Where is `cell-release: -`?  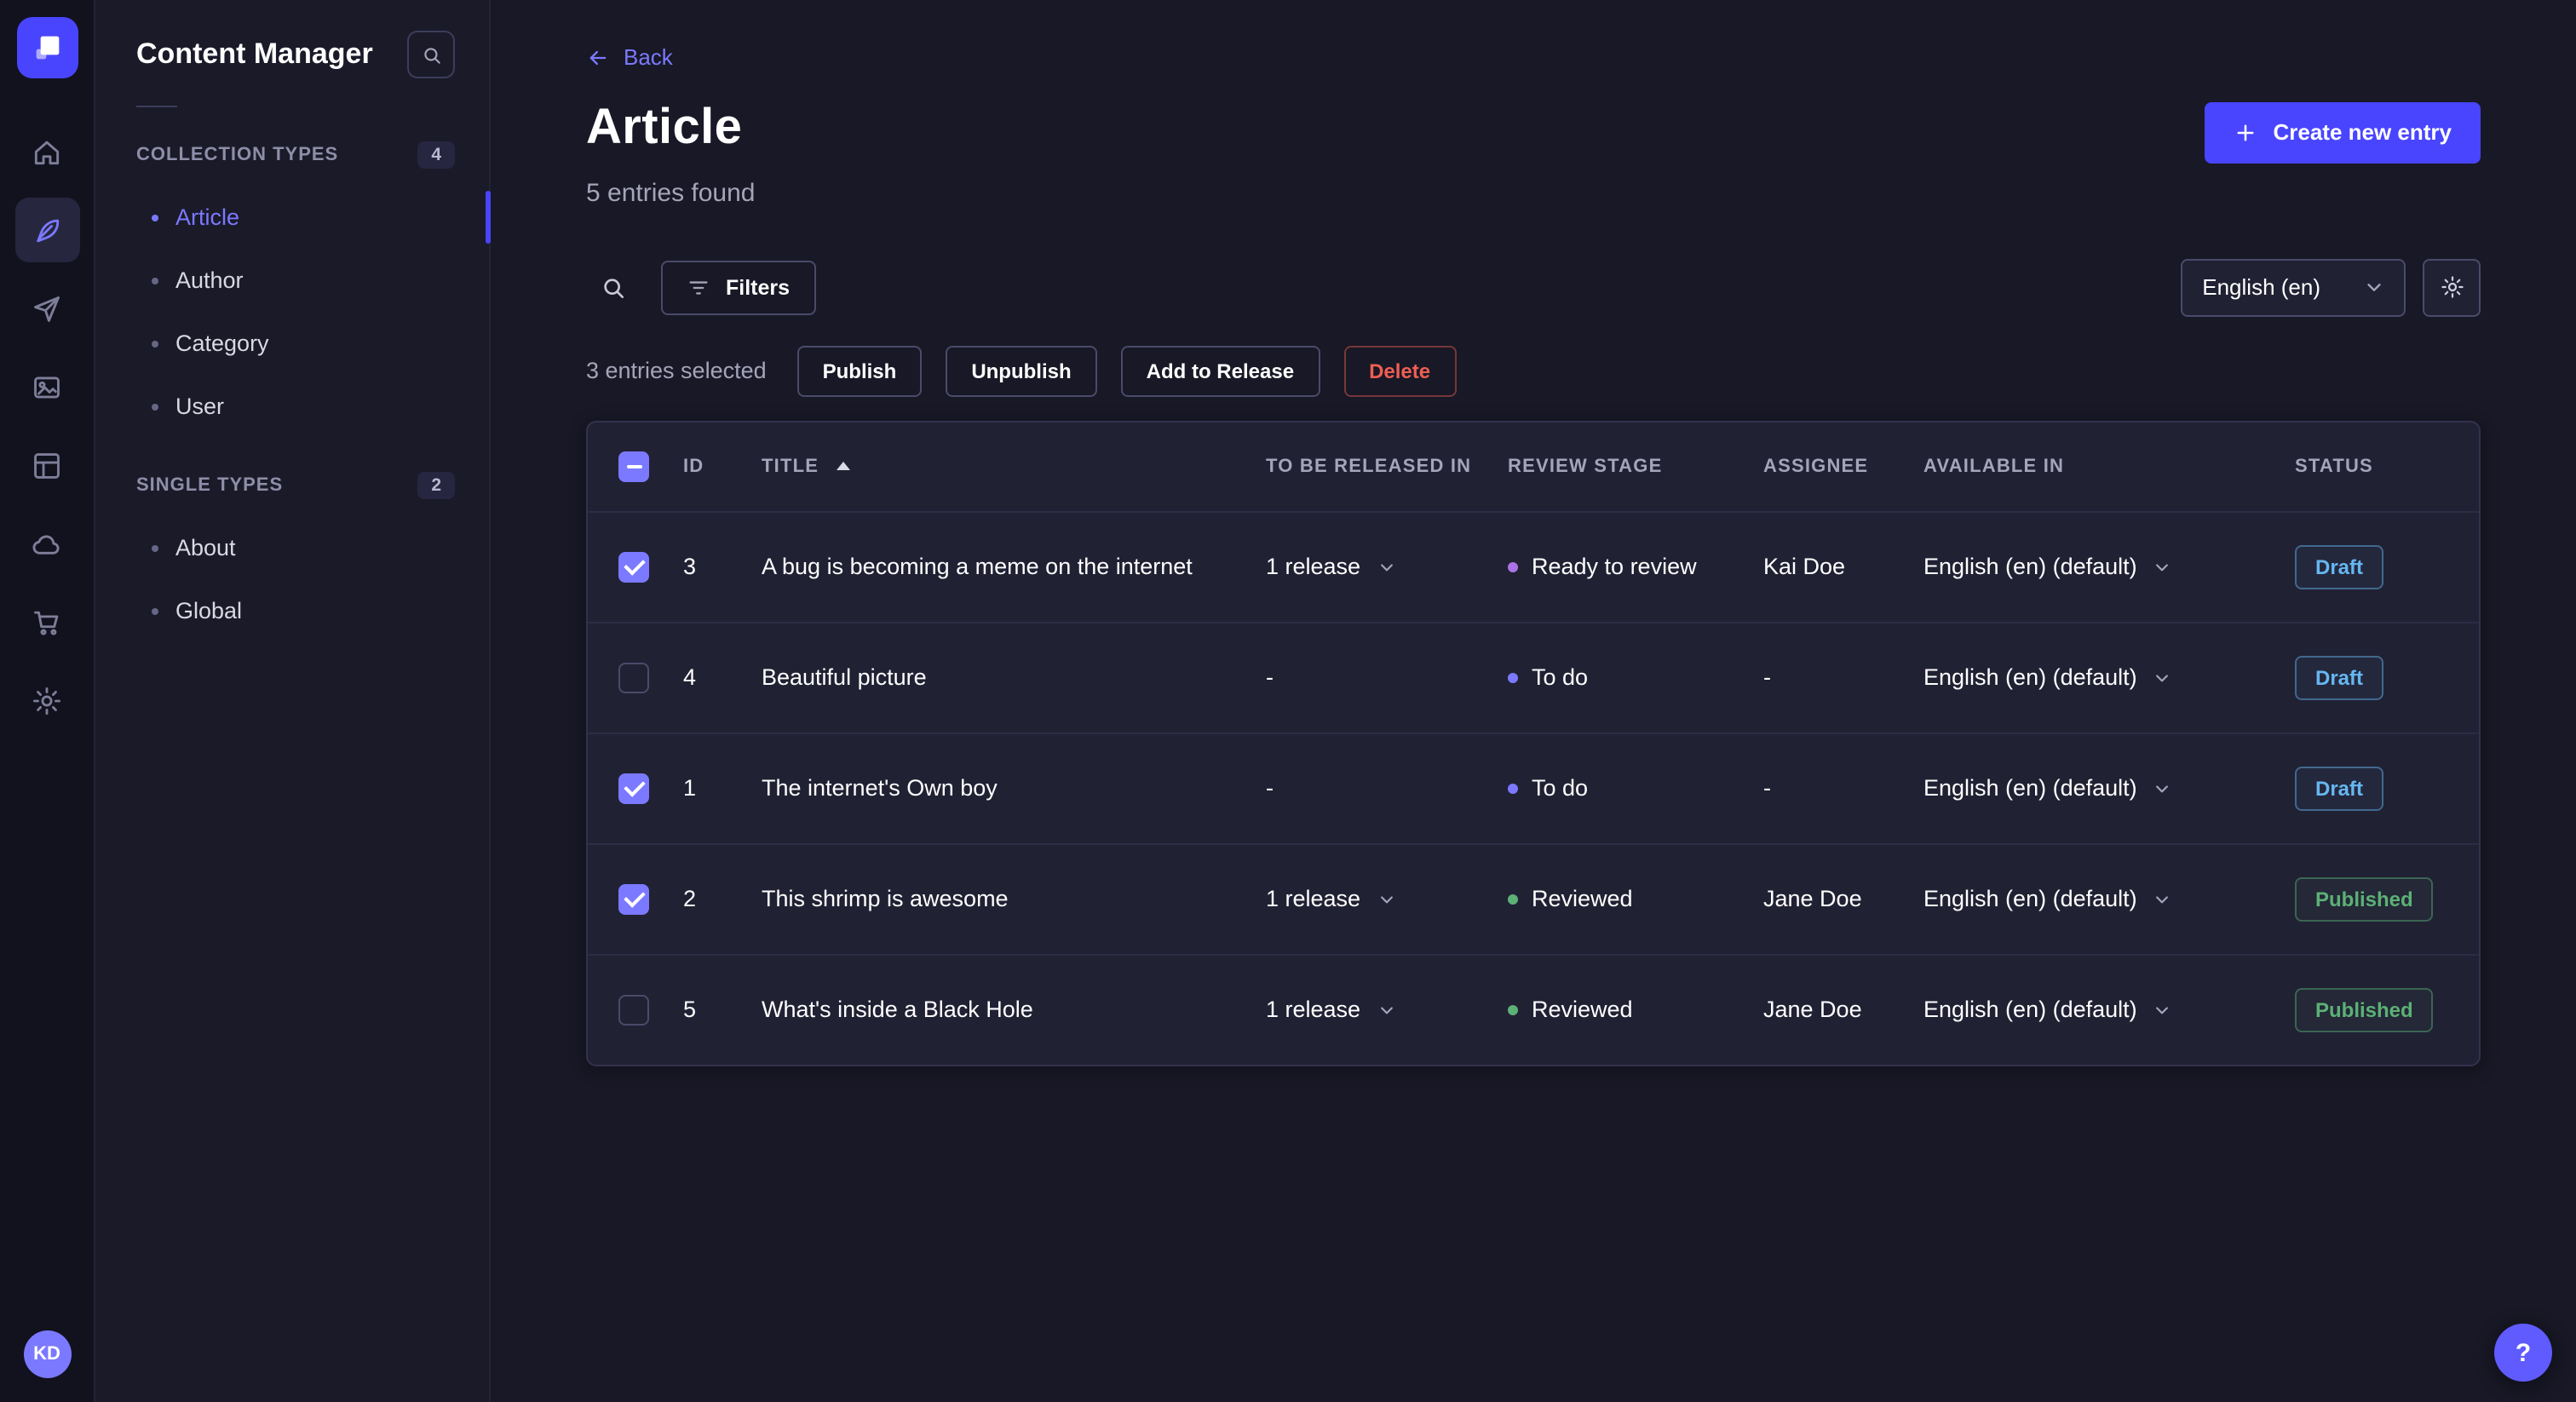 cell-release: - is located at coordinates (1387, 677).